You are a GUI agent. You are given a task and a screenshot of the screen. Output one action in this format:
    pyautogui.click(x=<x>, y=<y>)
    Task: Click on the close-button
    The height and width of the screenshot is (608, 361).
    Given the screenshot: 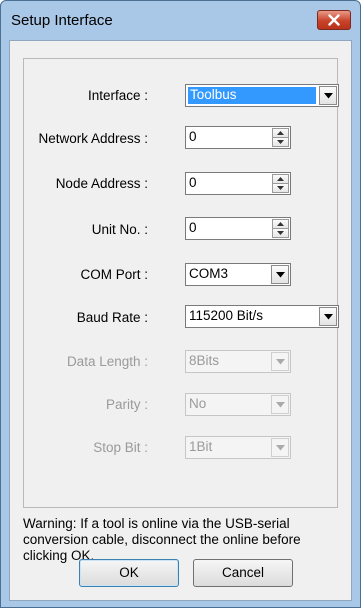 What is the action you would take?
    pyautogui.click(x=334, y=20)
    